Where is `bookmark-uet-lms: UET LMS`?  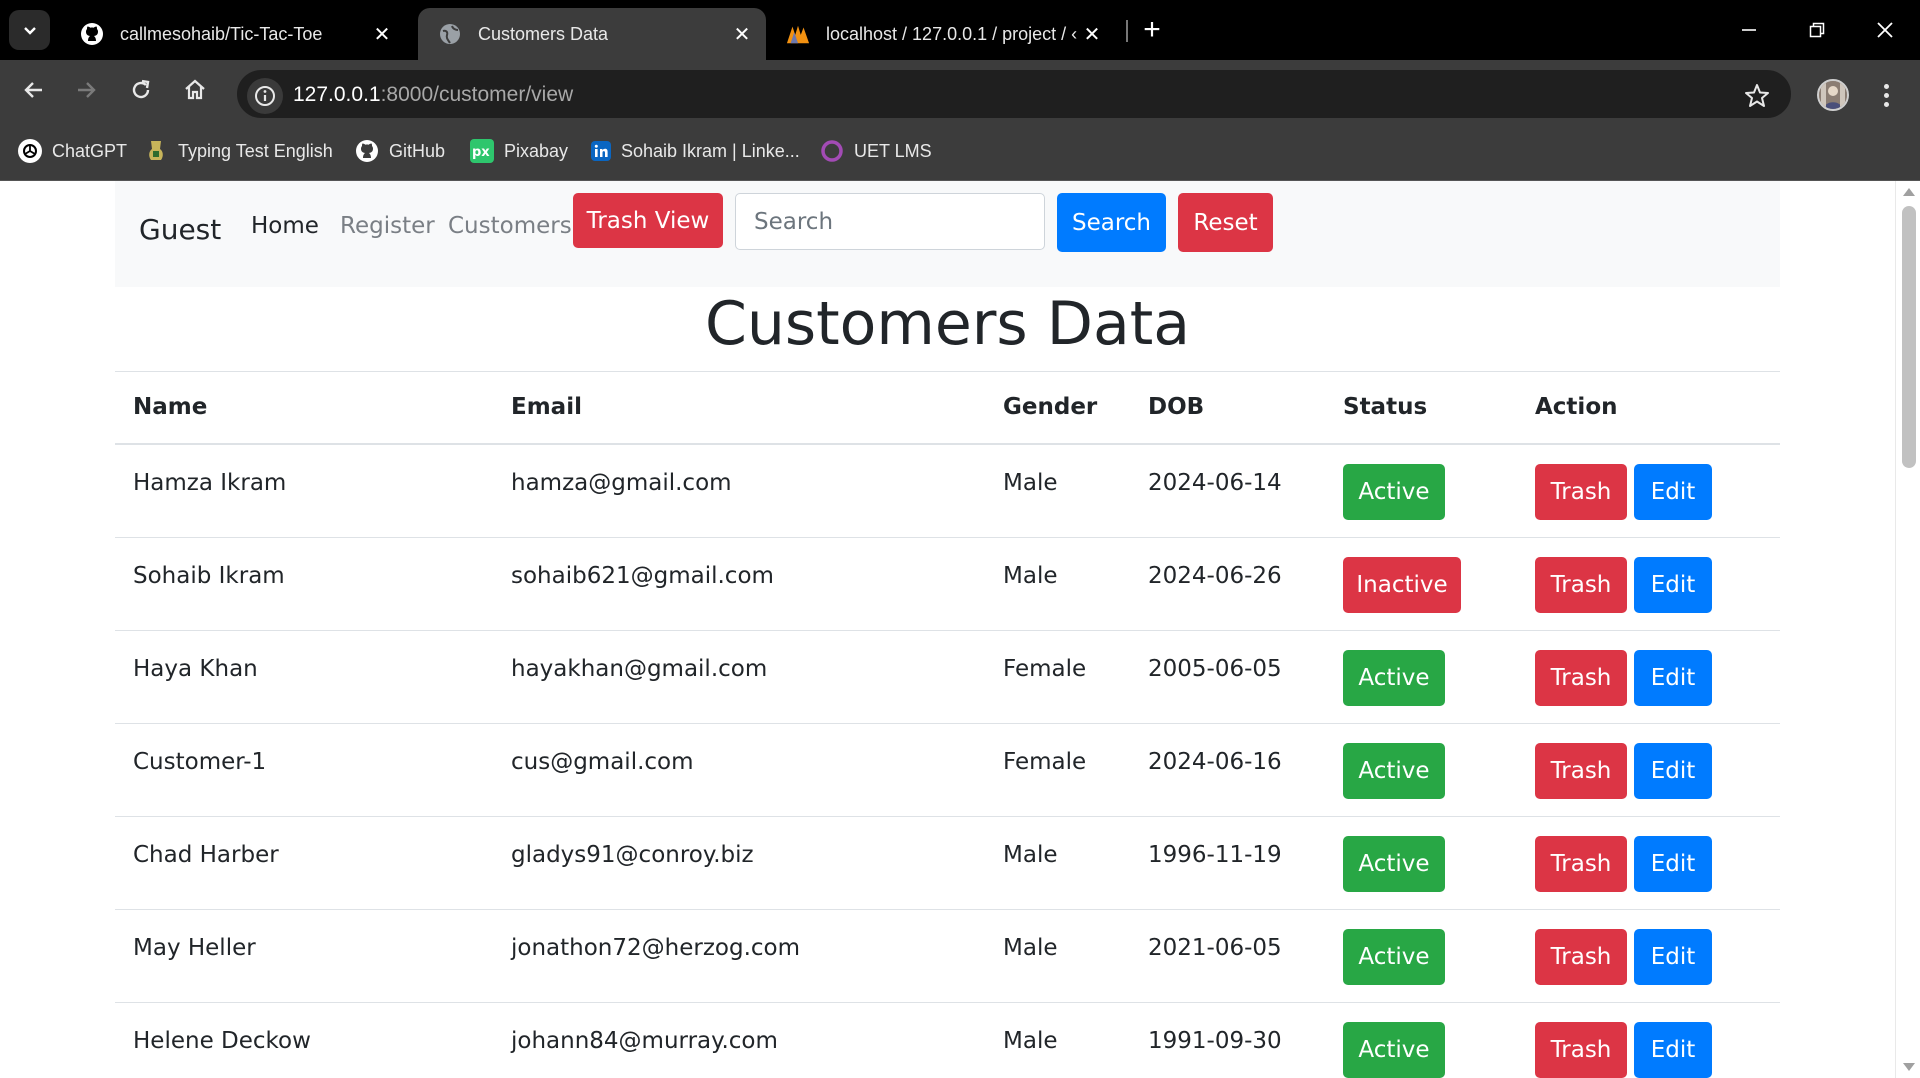
bookmark-uet-lms: UET LMS is located at coordinates (876, 151).